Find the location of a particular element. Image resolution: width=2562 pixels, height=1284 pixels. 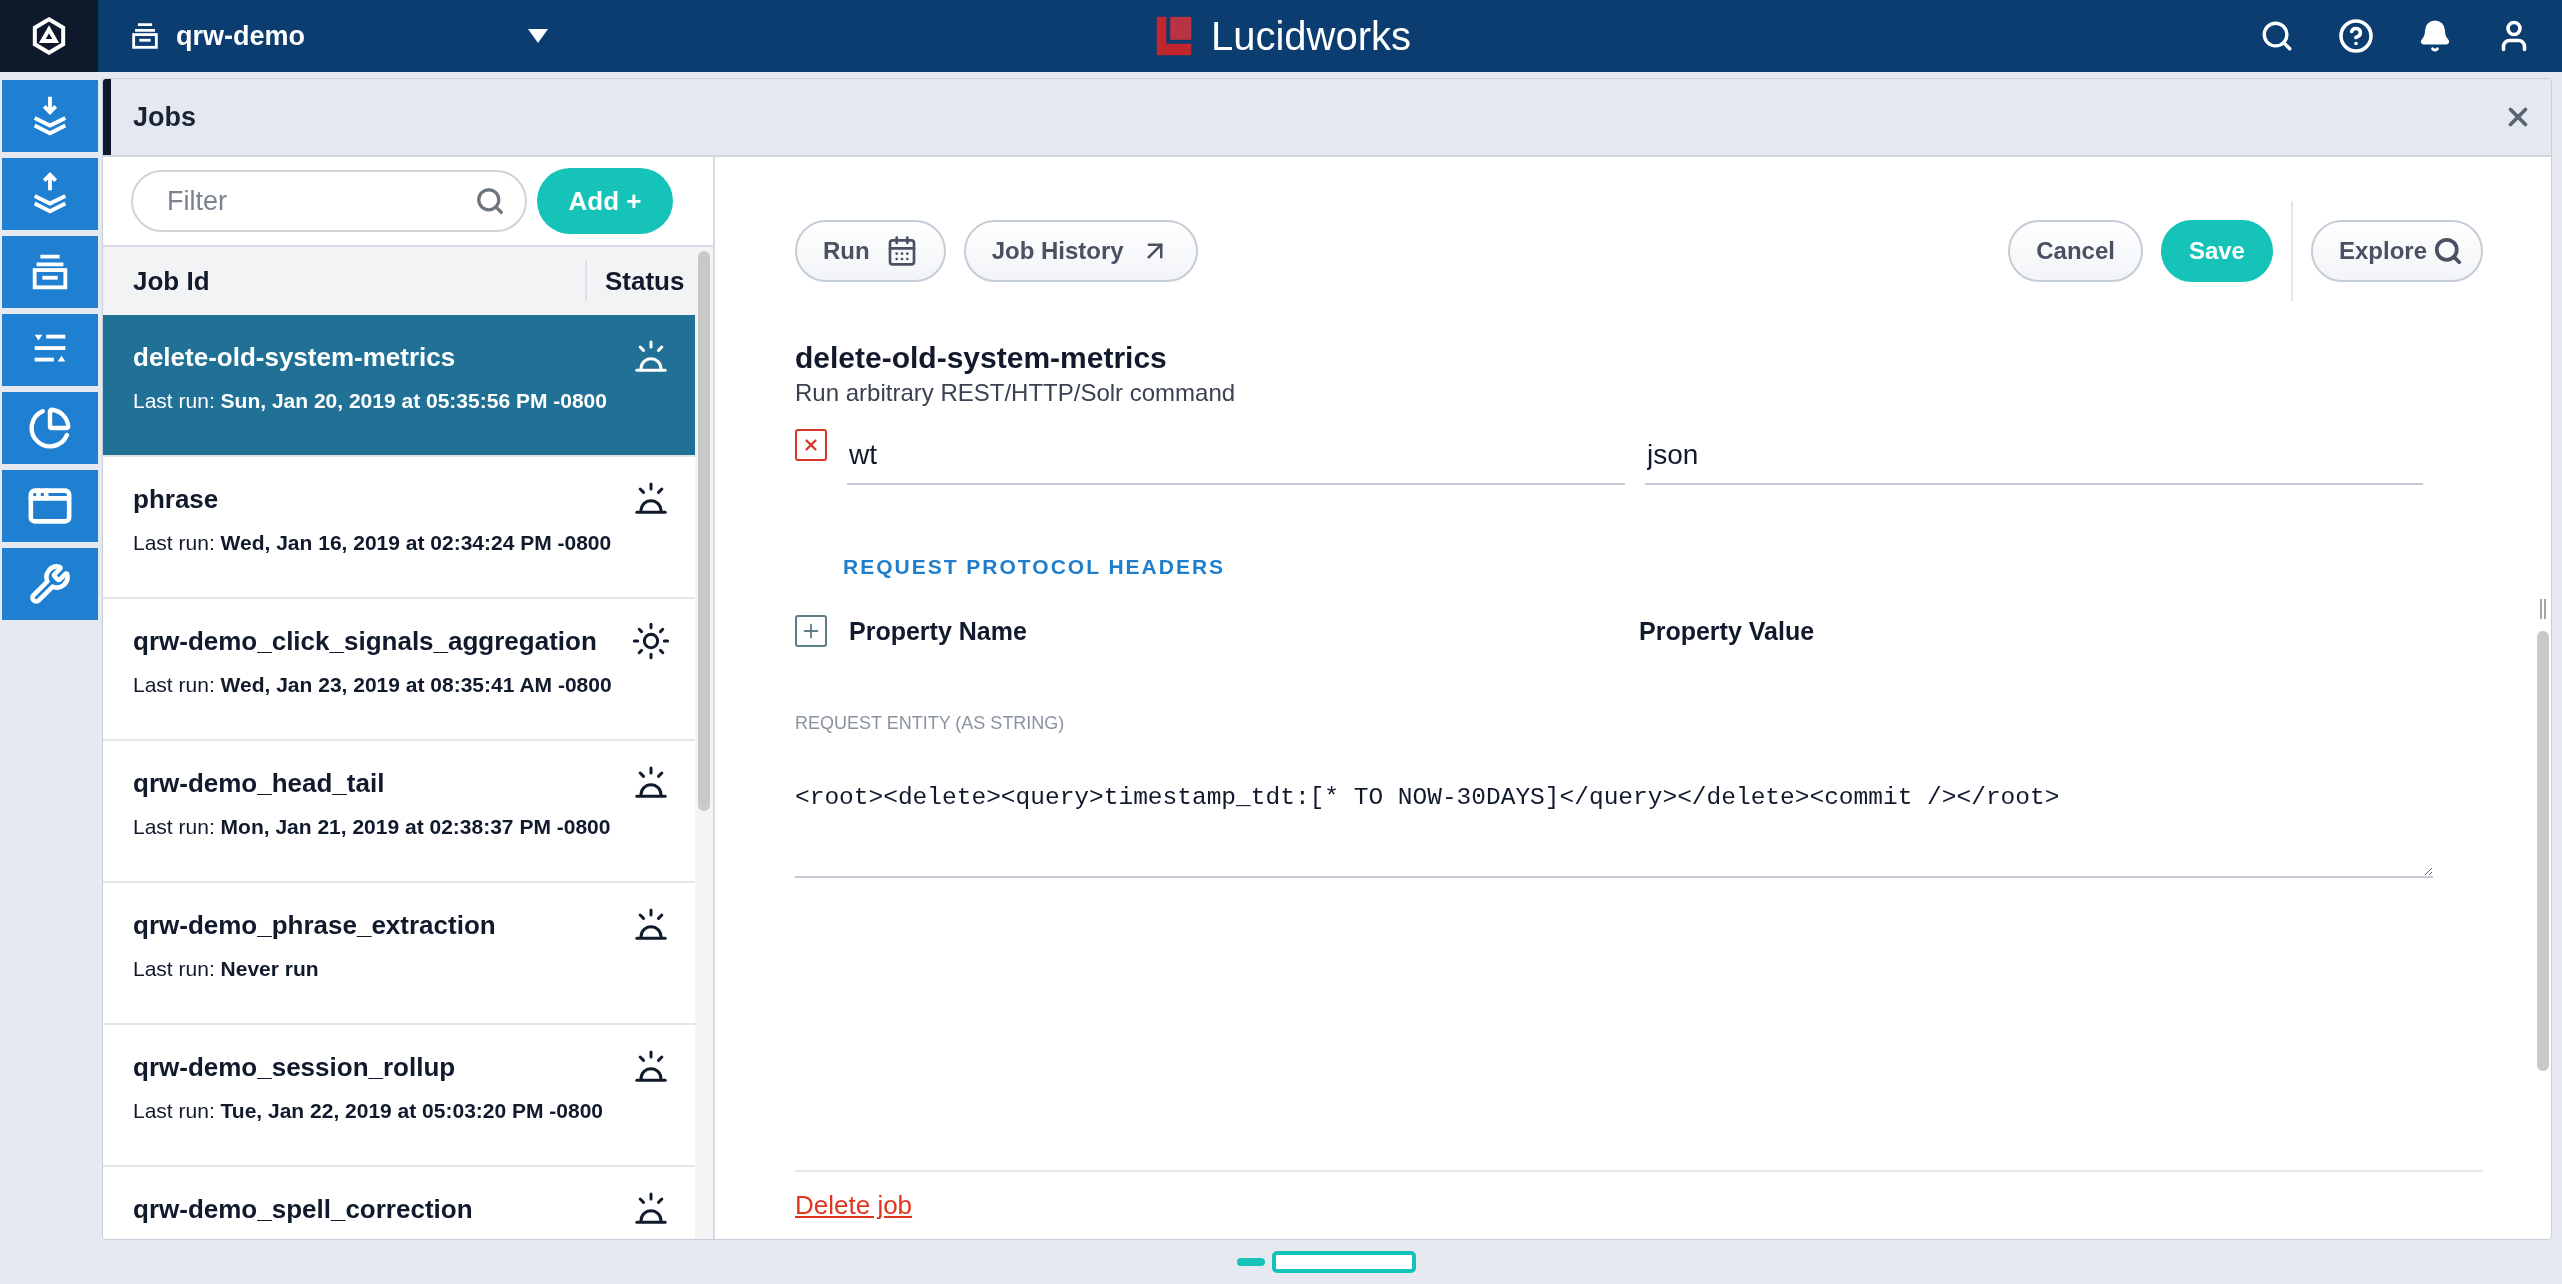

workspace-selector: qrw-demo is located at coordinates (338, 36).